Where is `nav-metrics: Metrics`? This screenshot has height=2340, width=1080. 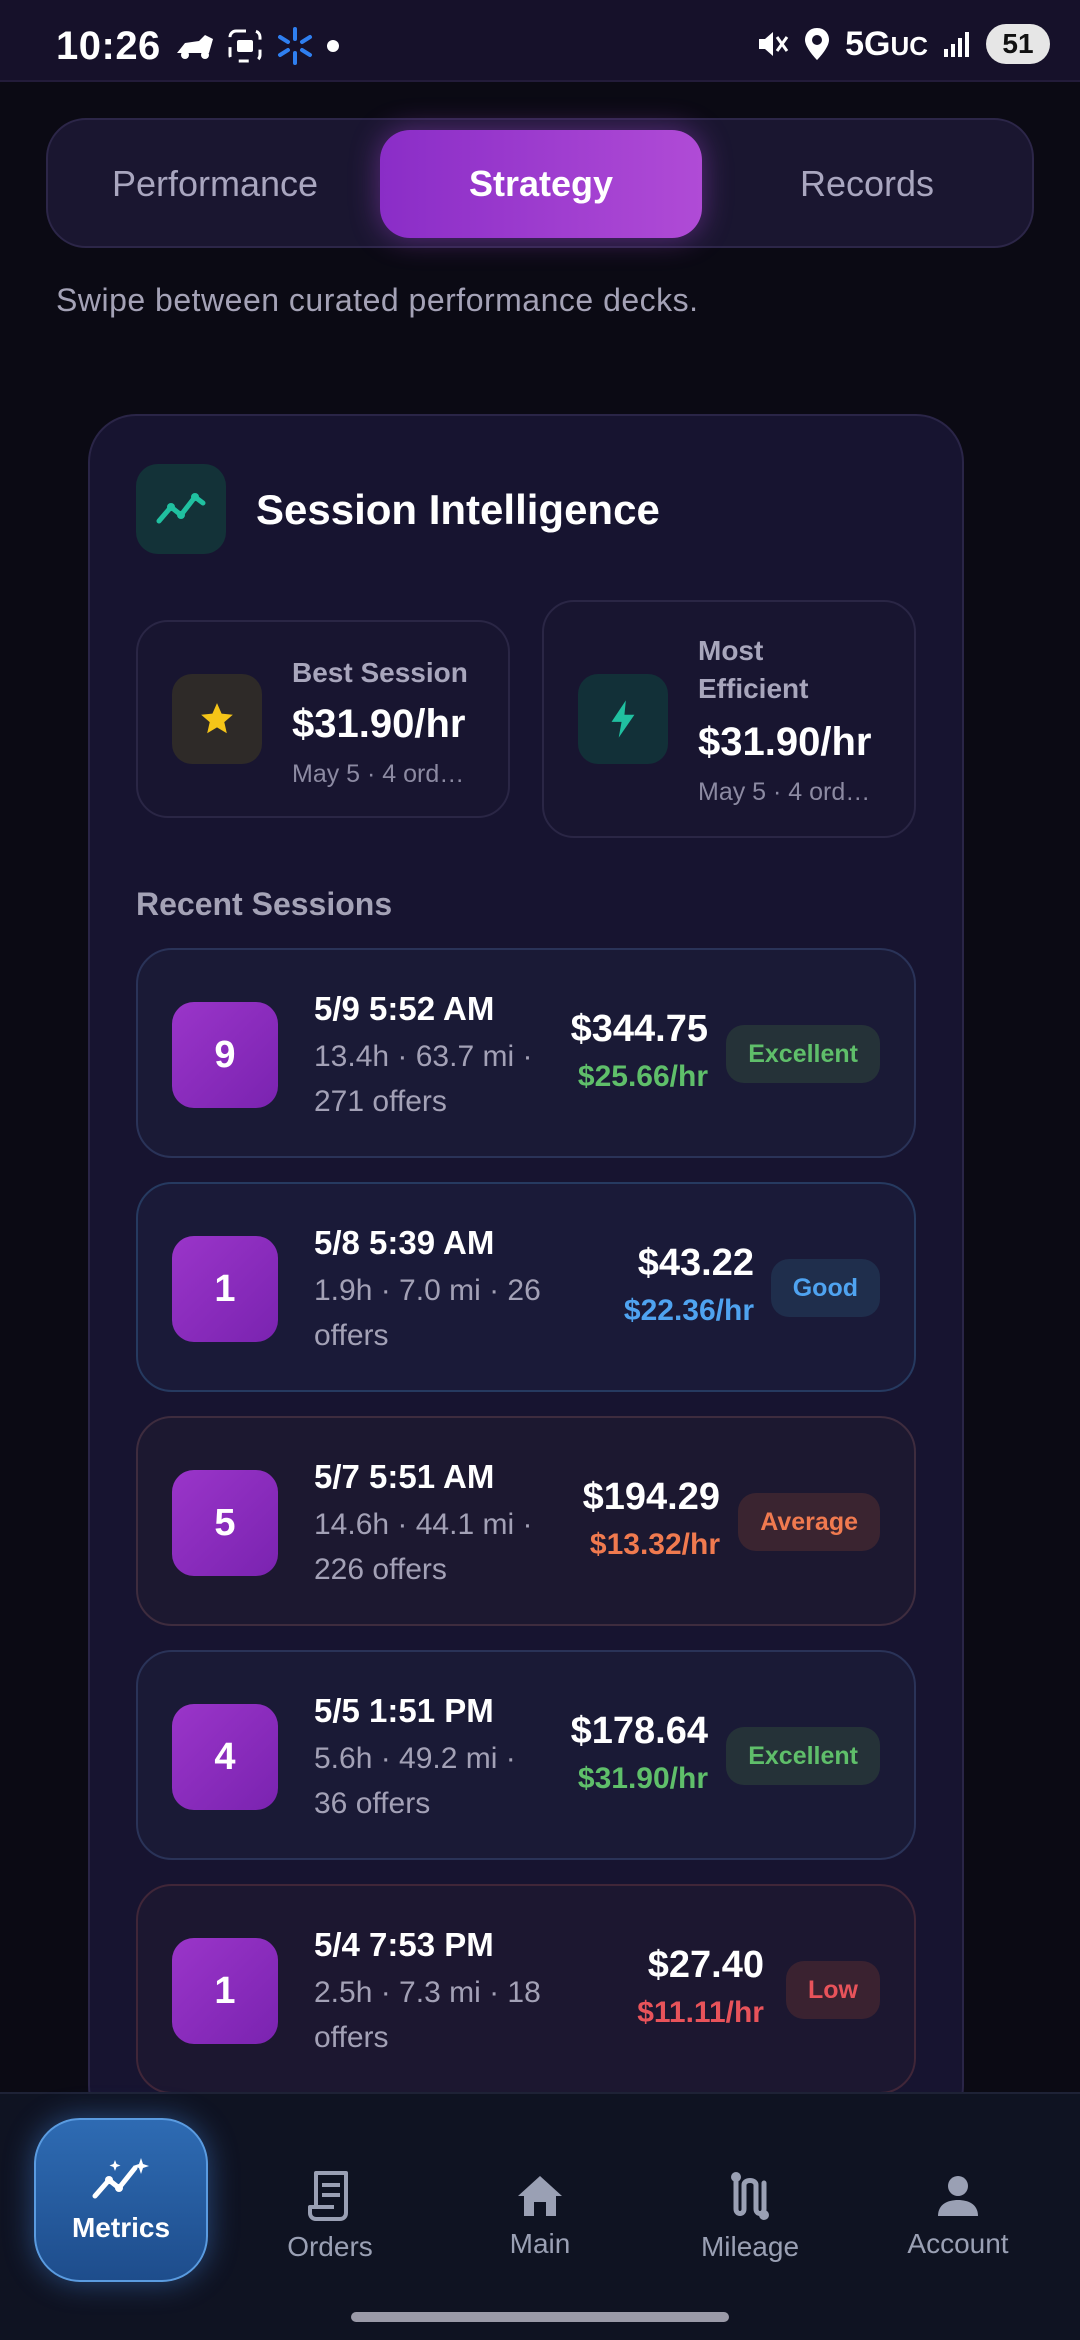
nav-metrics: Metrics is located at coordinates (121, 2200).